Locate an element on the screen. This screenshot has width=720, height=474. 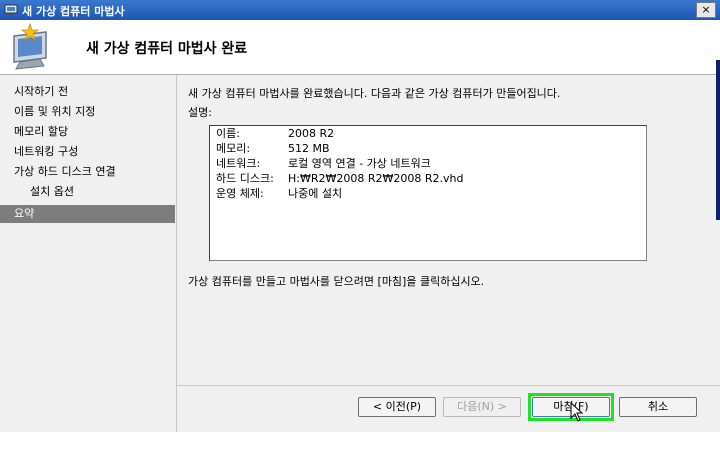
nav-item-summary: 요약 is located at coordinates (87, 214).